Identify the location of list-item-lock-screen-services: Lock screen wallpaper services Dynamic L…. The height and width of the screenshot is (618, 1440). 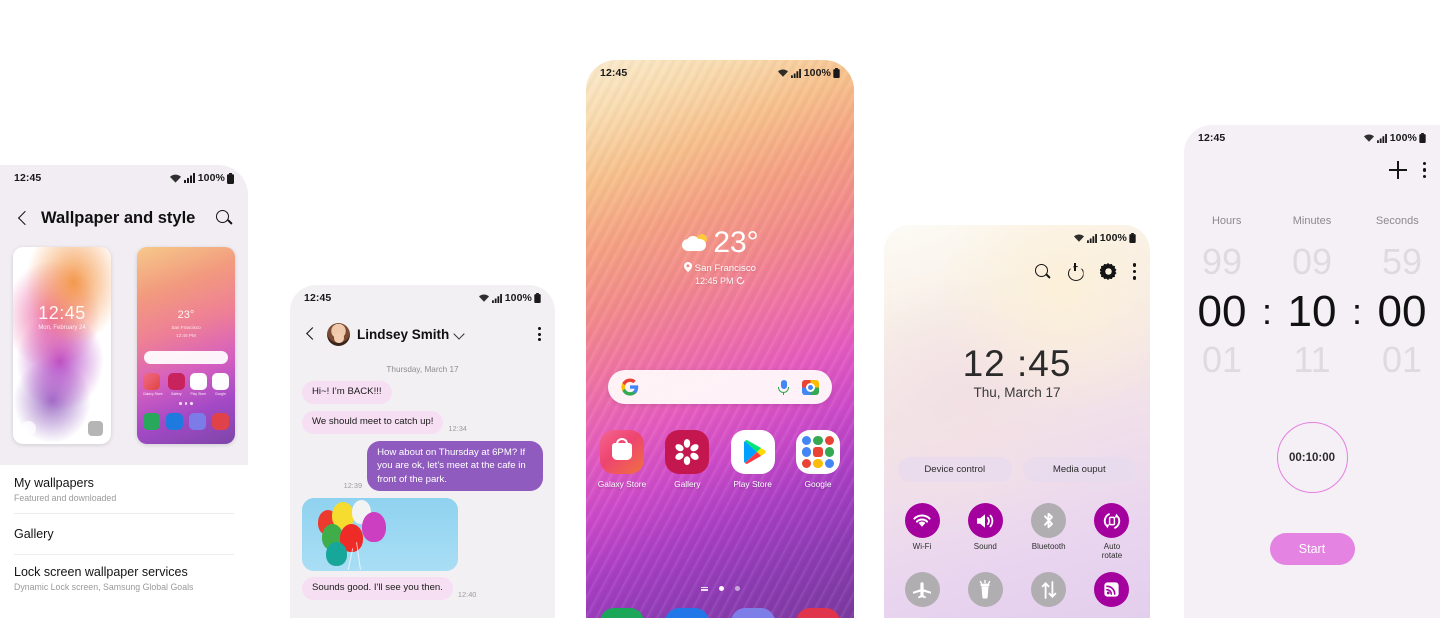
(124, 578).